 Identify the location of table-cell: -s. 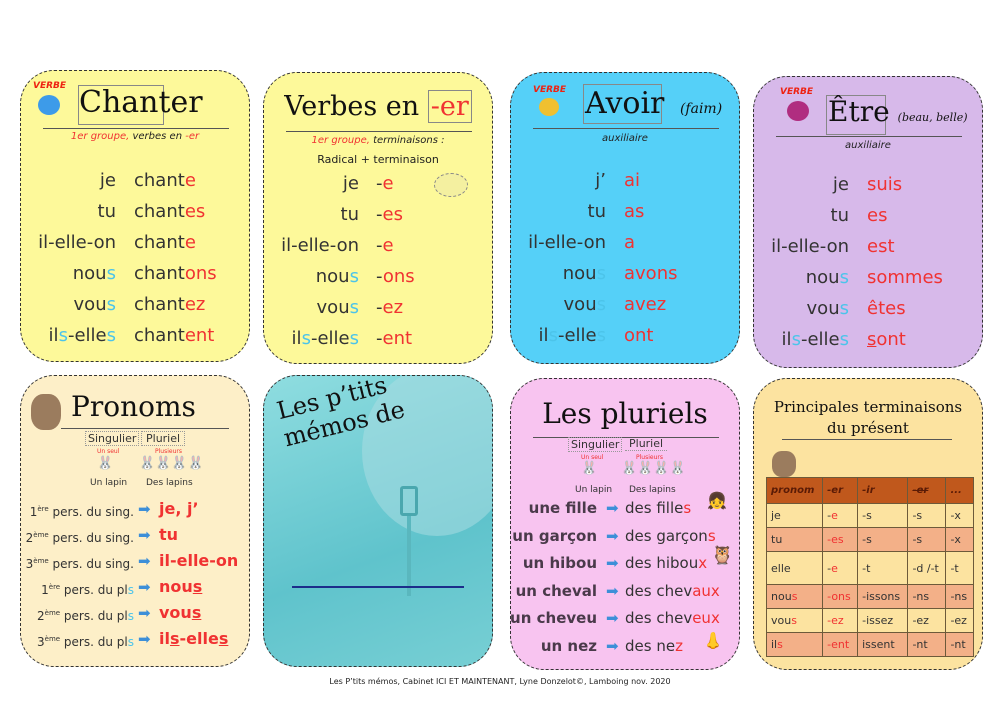
(927, 539).